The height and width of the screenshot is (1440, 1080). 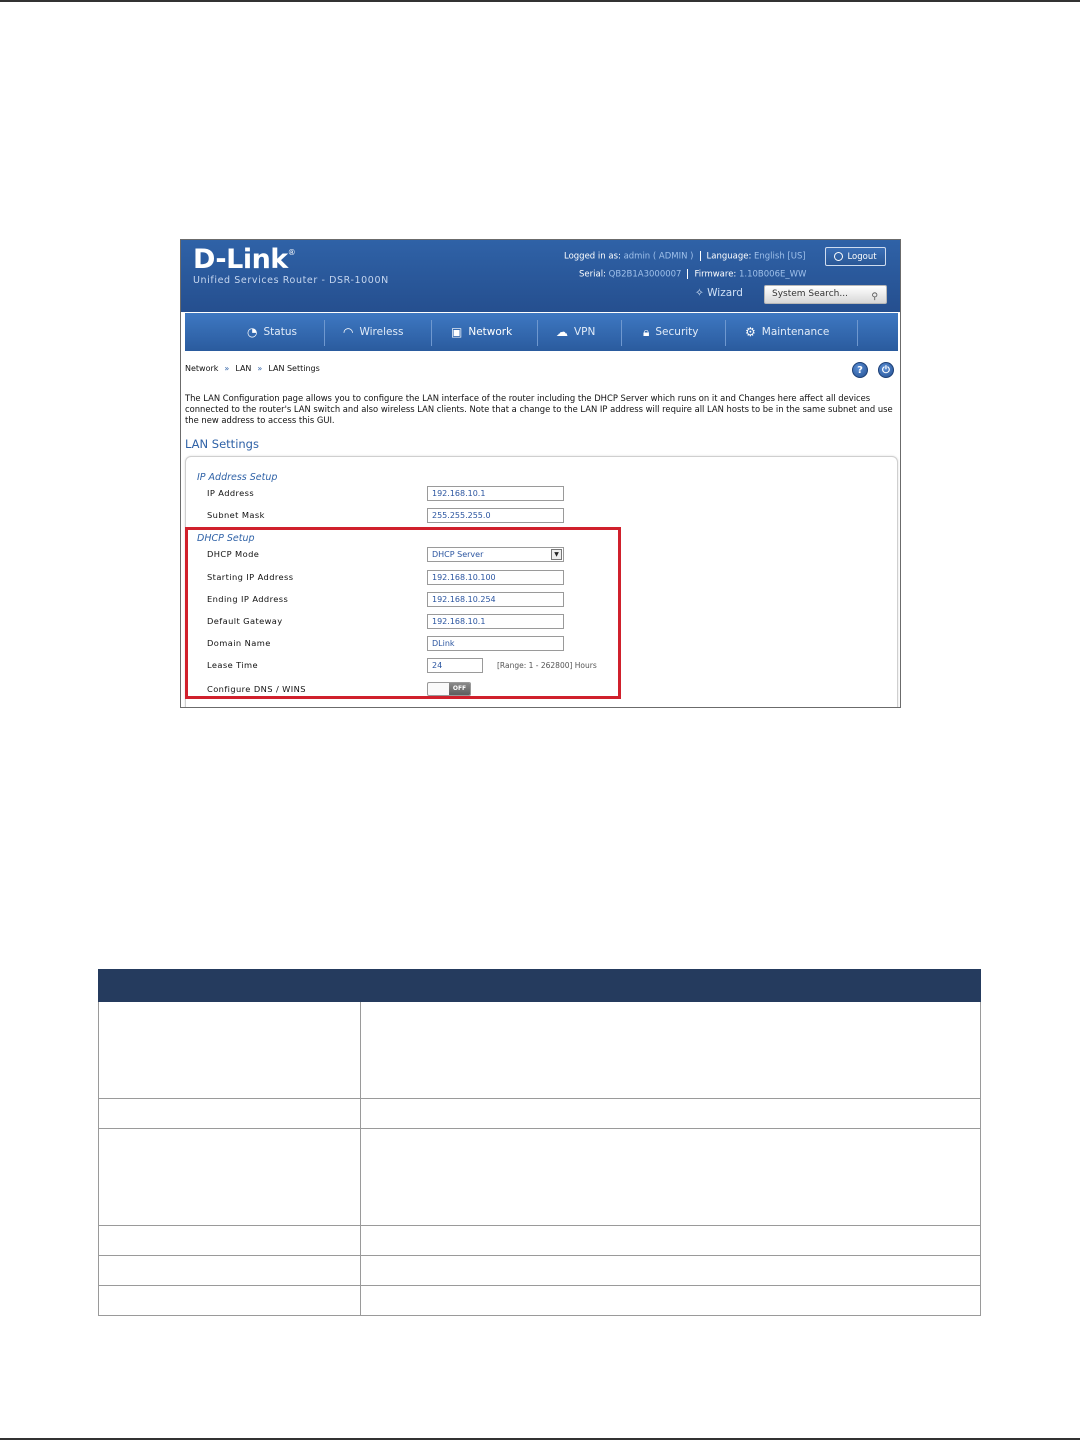 What do you see at coordinates (403, 613) in the screenshot?
I see `dhcp-highlight-box` at bounding box center [403, 613].